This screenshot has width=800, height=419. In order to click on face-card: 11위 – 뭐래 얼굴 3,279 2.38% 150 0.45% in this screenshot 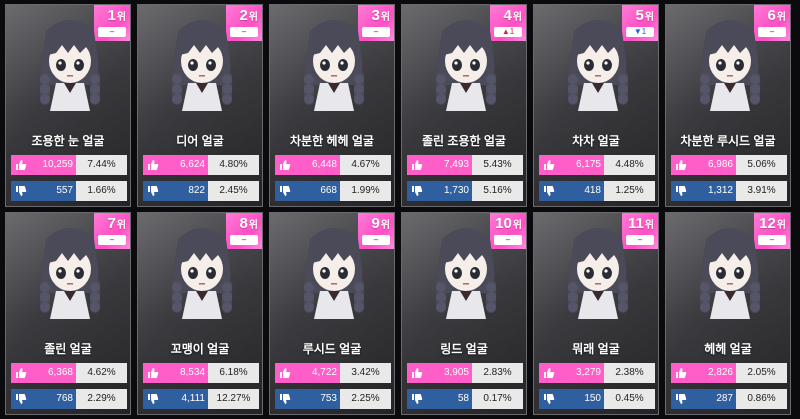, I will do `click(596, 313)`.